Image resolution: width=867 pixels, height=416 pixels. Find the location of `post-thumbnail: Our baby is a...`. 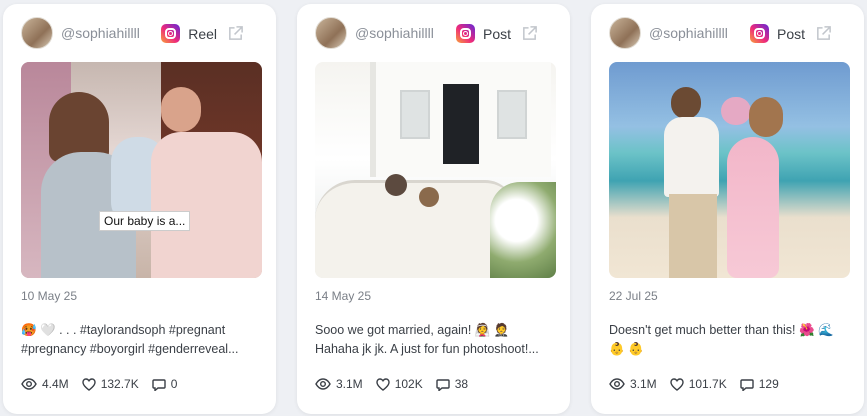

post-thumbnail: Our baby is a... is located at coordinates (141, 170).